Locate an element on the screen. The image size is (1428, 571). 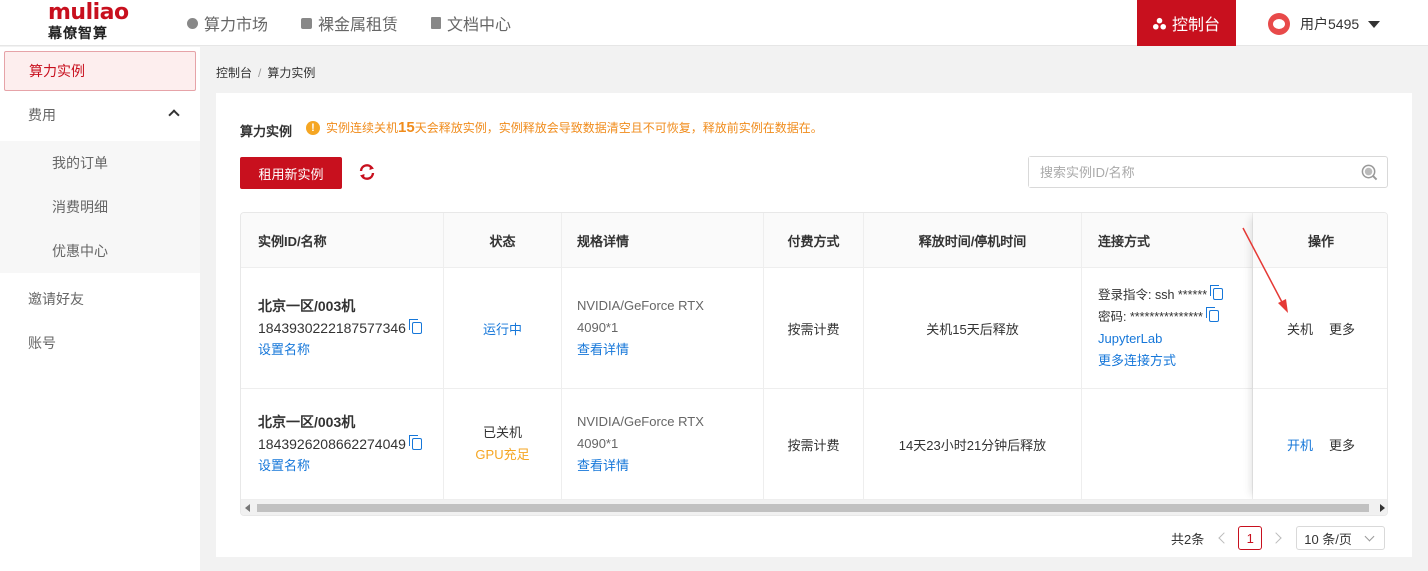
status-cell: 运行中 is located at coordinates (503, 328).